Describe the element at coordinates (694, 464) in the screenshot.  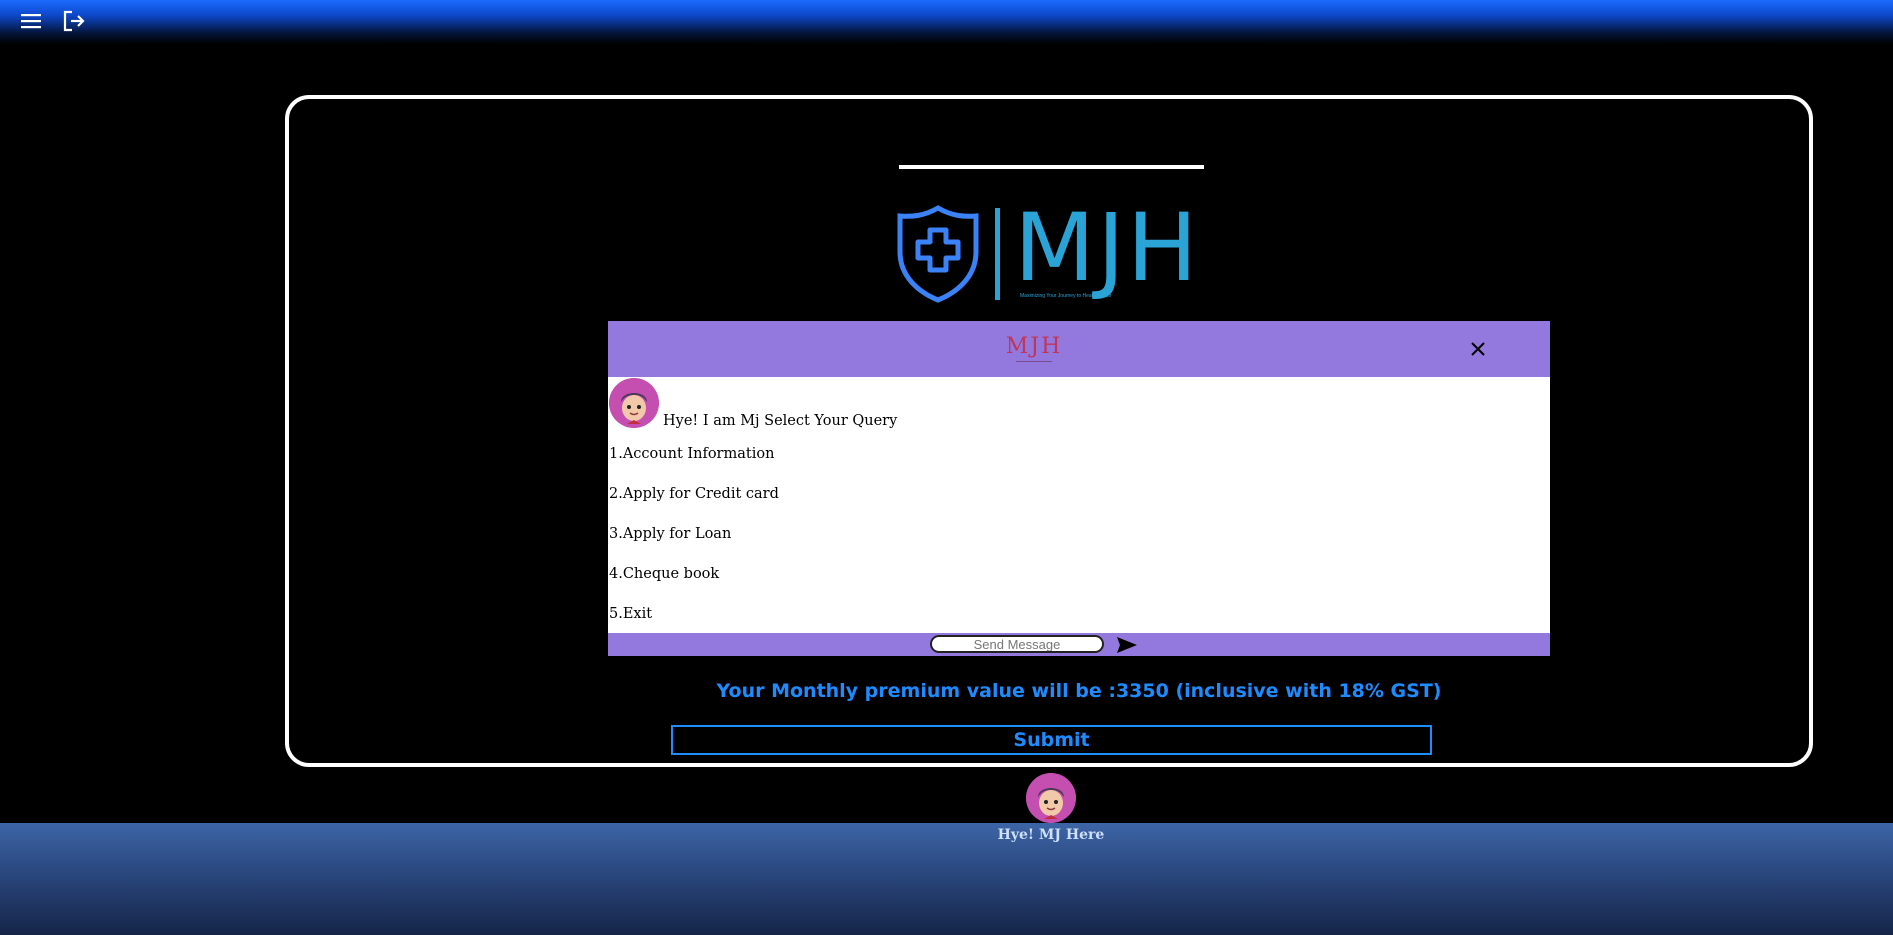
I see `option-account-information: 1.Account Information` at that location.